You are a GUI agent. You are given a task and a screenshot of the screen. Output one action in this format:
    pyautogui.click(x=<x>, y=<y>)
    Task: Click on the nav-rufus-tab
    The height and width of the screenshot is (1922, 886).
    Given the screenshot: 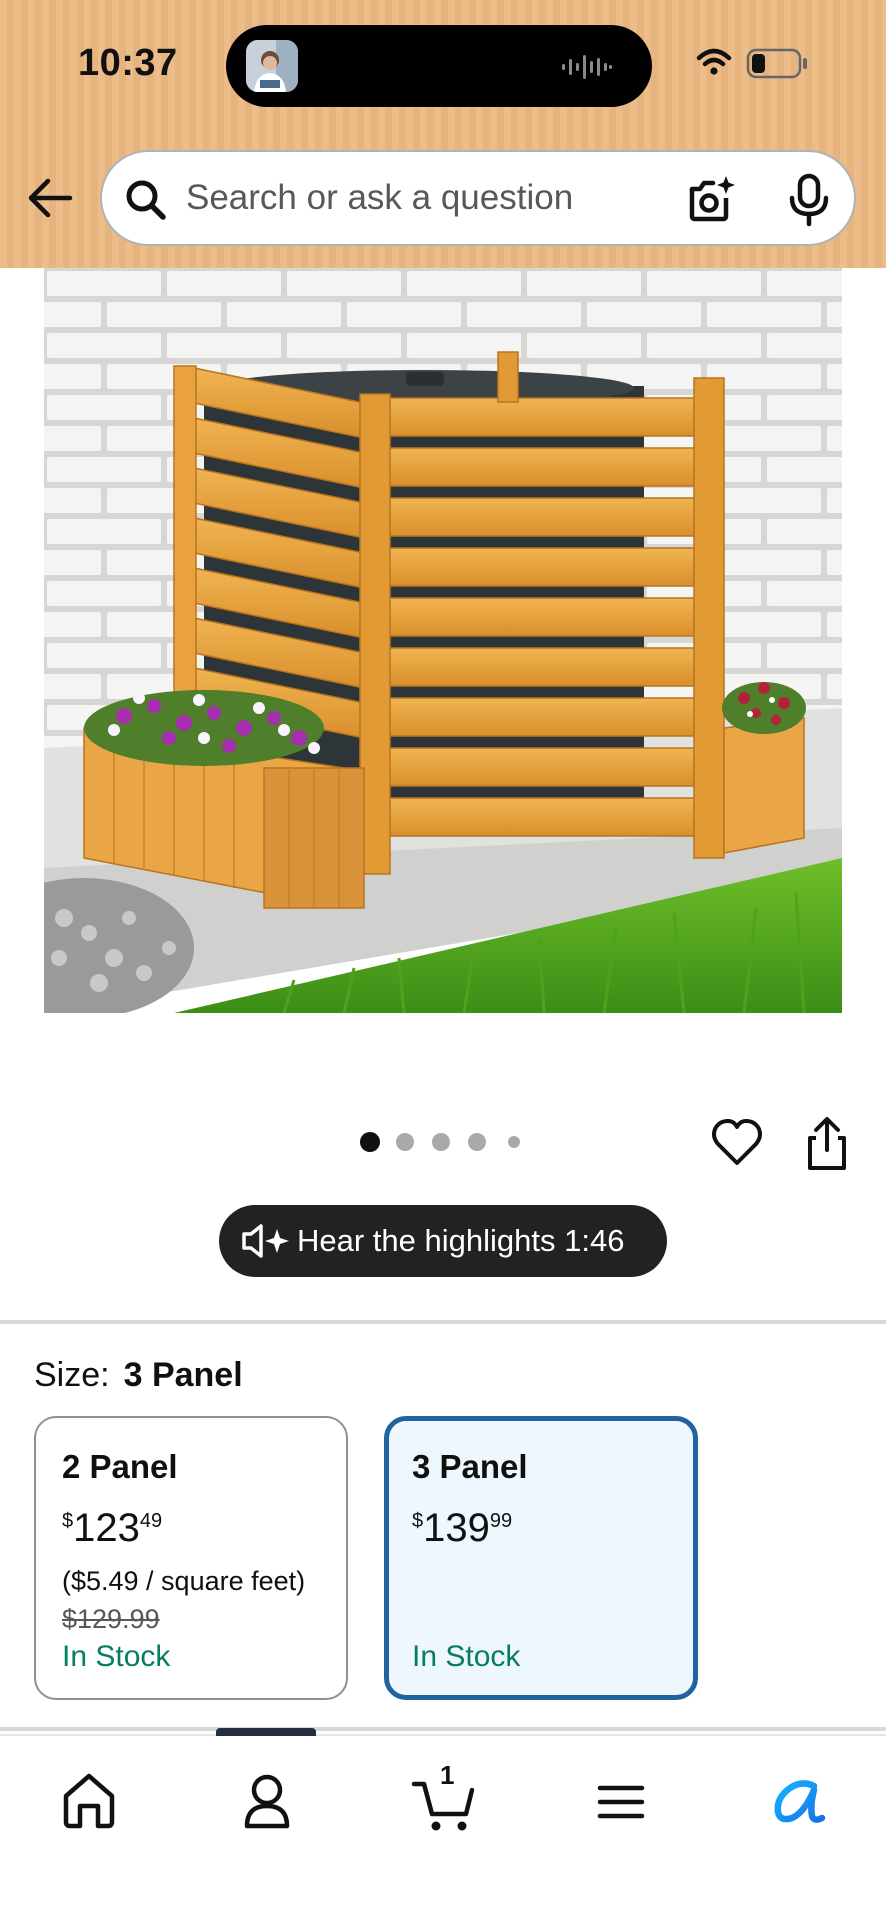 What is the action you would take?
    pyautogui.click(x=797, y=1801)
    